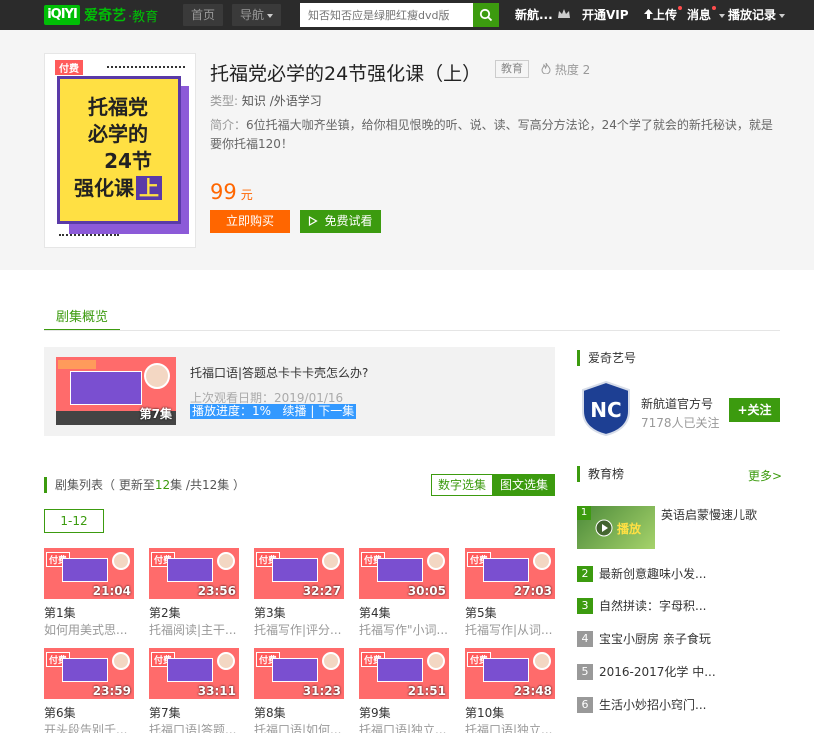  I want to click on episode-number: 第10集, so click(484, 712).